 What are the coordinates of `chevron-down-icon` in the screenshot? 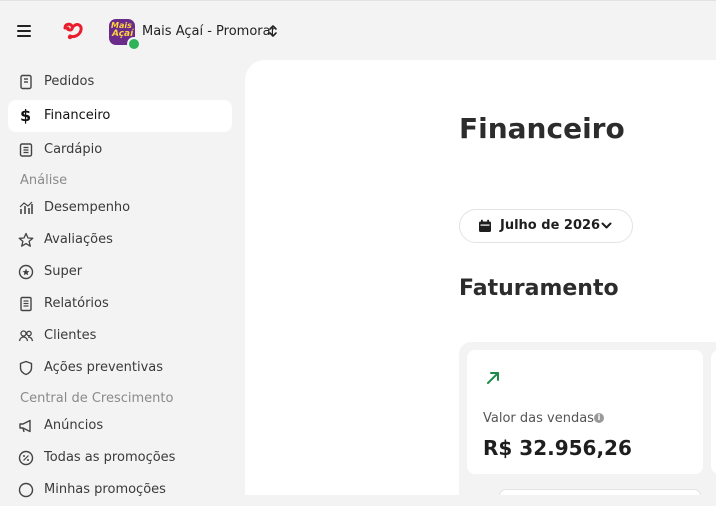 It's located at (606, 225).